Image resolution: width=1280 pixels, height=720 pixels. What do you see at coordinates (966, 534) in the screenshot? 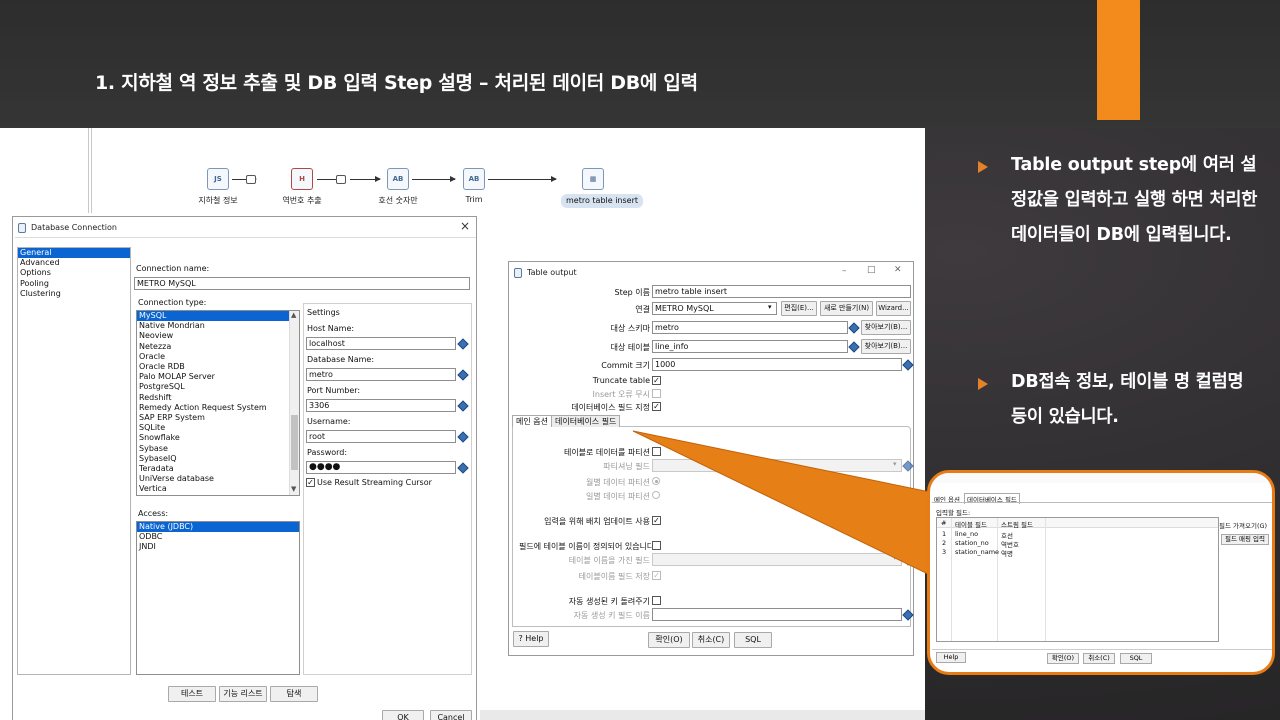
I see `row-table-field: line_no` at bounding box center [966, 534].